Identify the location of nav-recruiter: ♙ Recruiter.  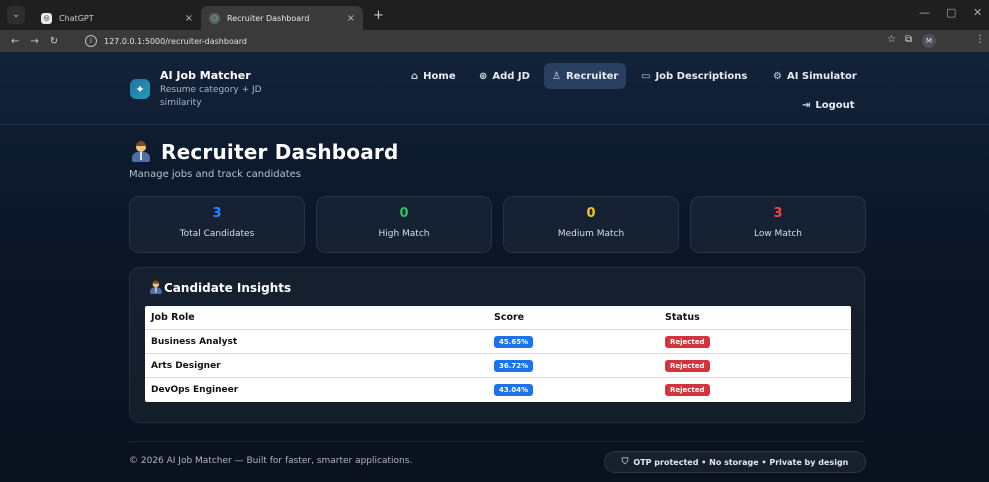
(585, 76).